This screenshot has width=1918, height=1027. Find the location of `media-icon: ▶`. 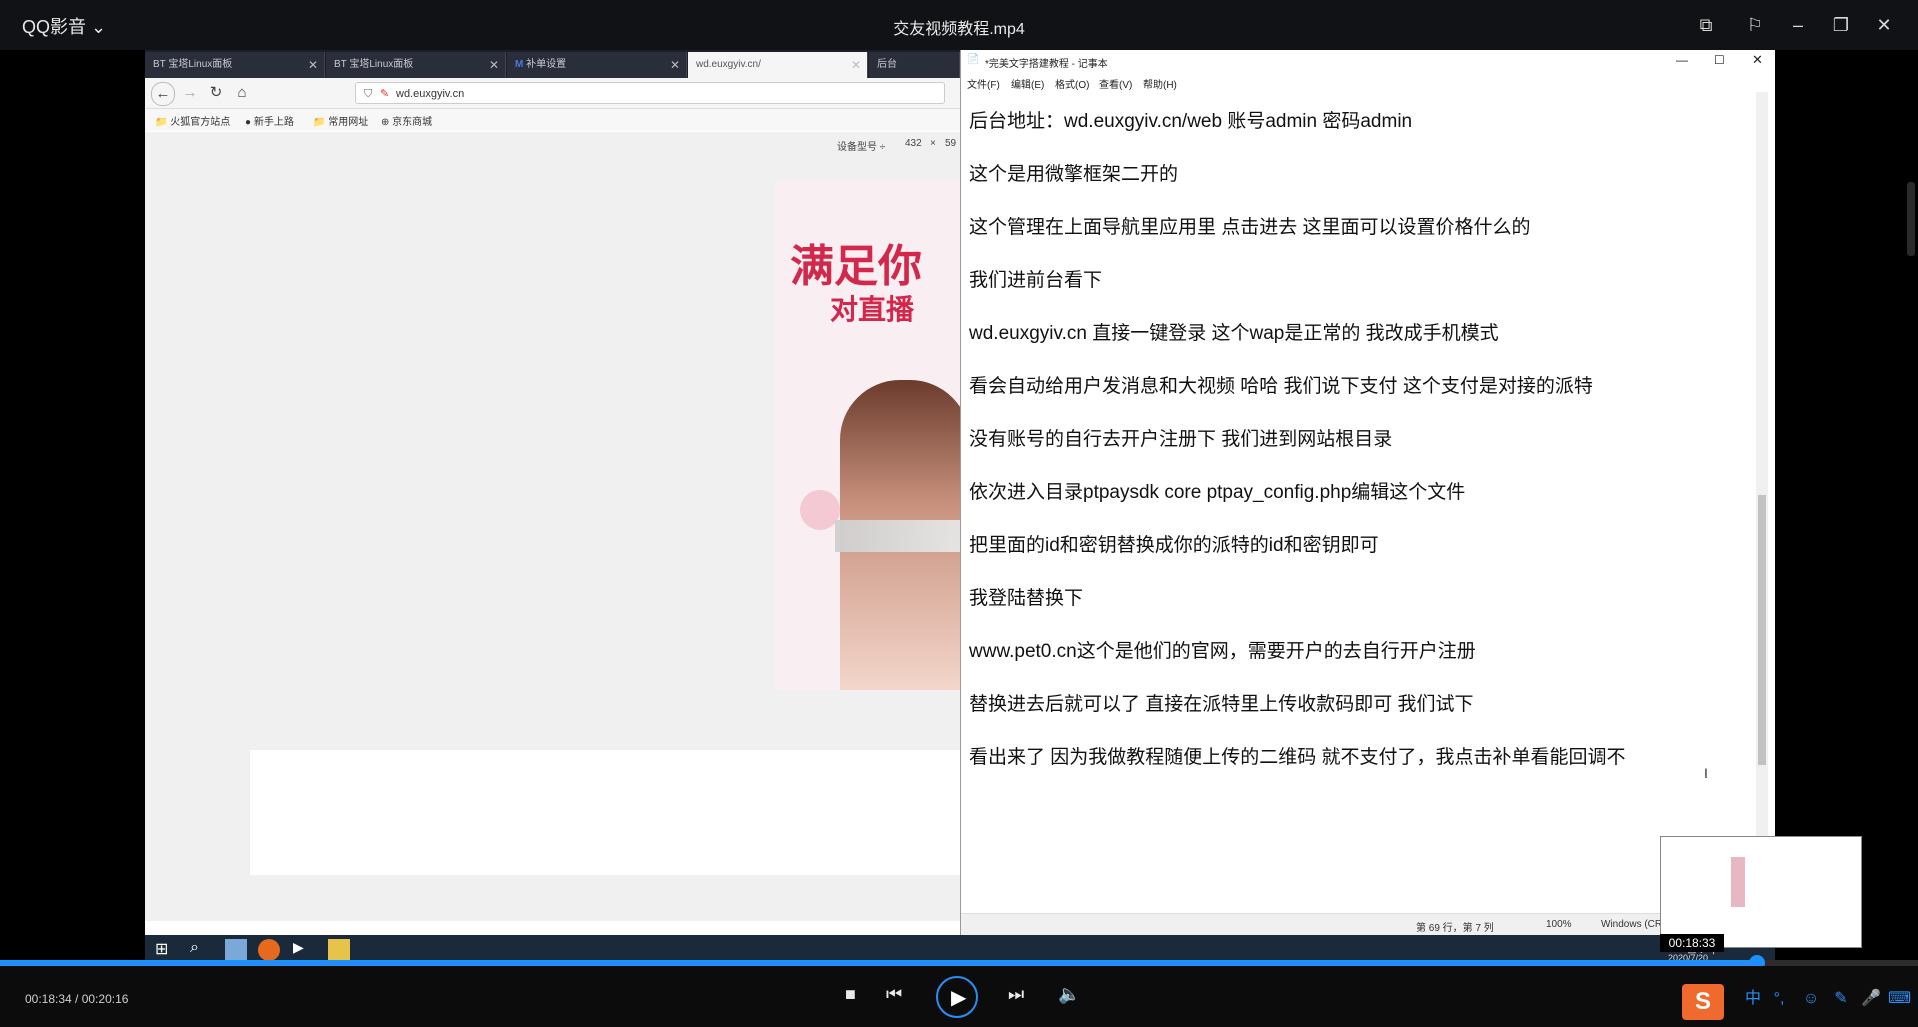

media-icon: ▶ is located at coordinates (304, 950).